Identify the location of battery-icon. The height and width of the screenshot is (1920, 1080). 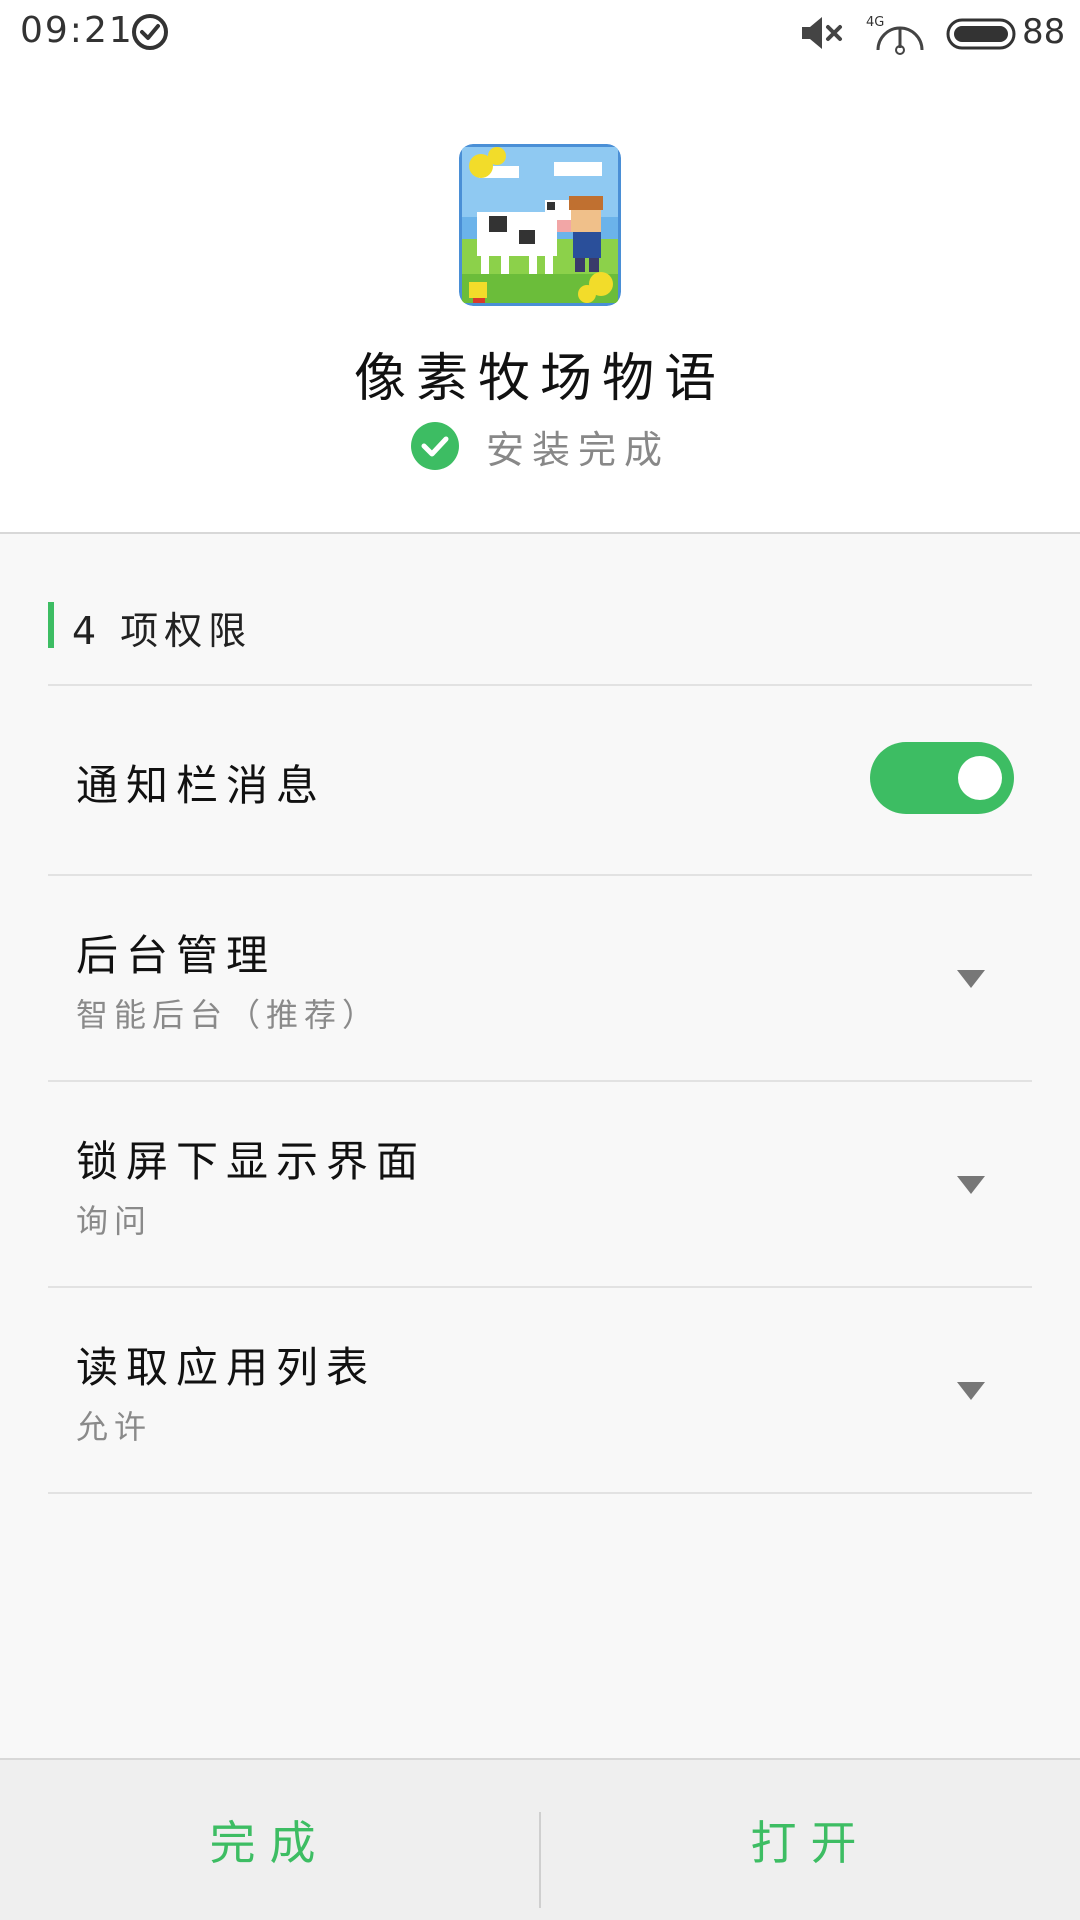
(982, 34).